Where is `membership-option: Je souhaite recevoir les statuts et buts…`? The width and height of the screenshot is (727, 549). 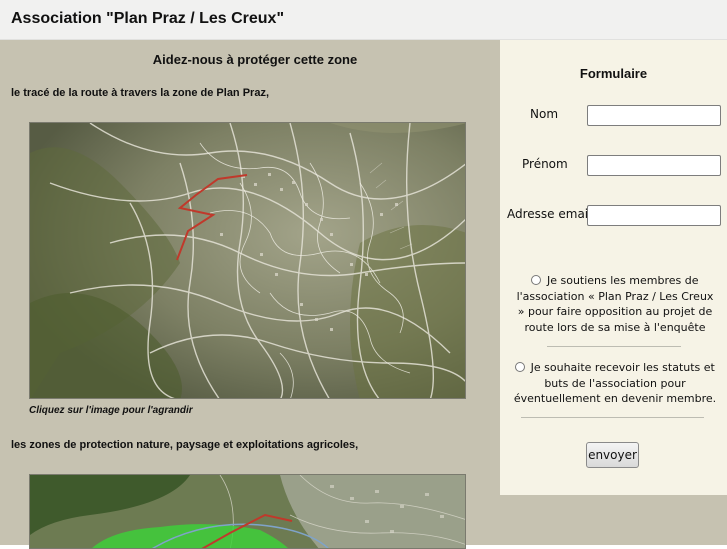 membership-option: Je souhaite recevoir les statuts et buts… is located at coordinates (615, 383).